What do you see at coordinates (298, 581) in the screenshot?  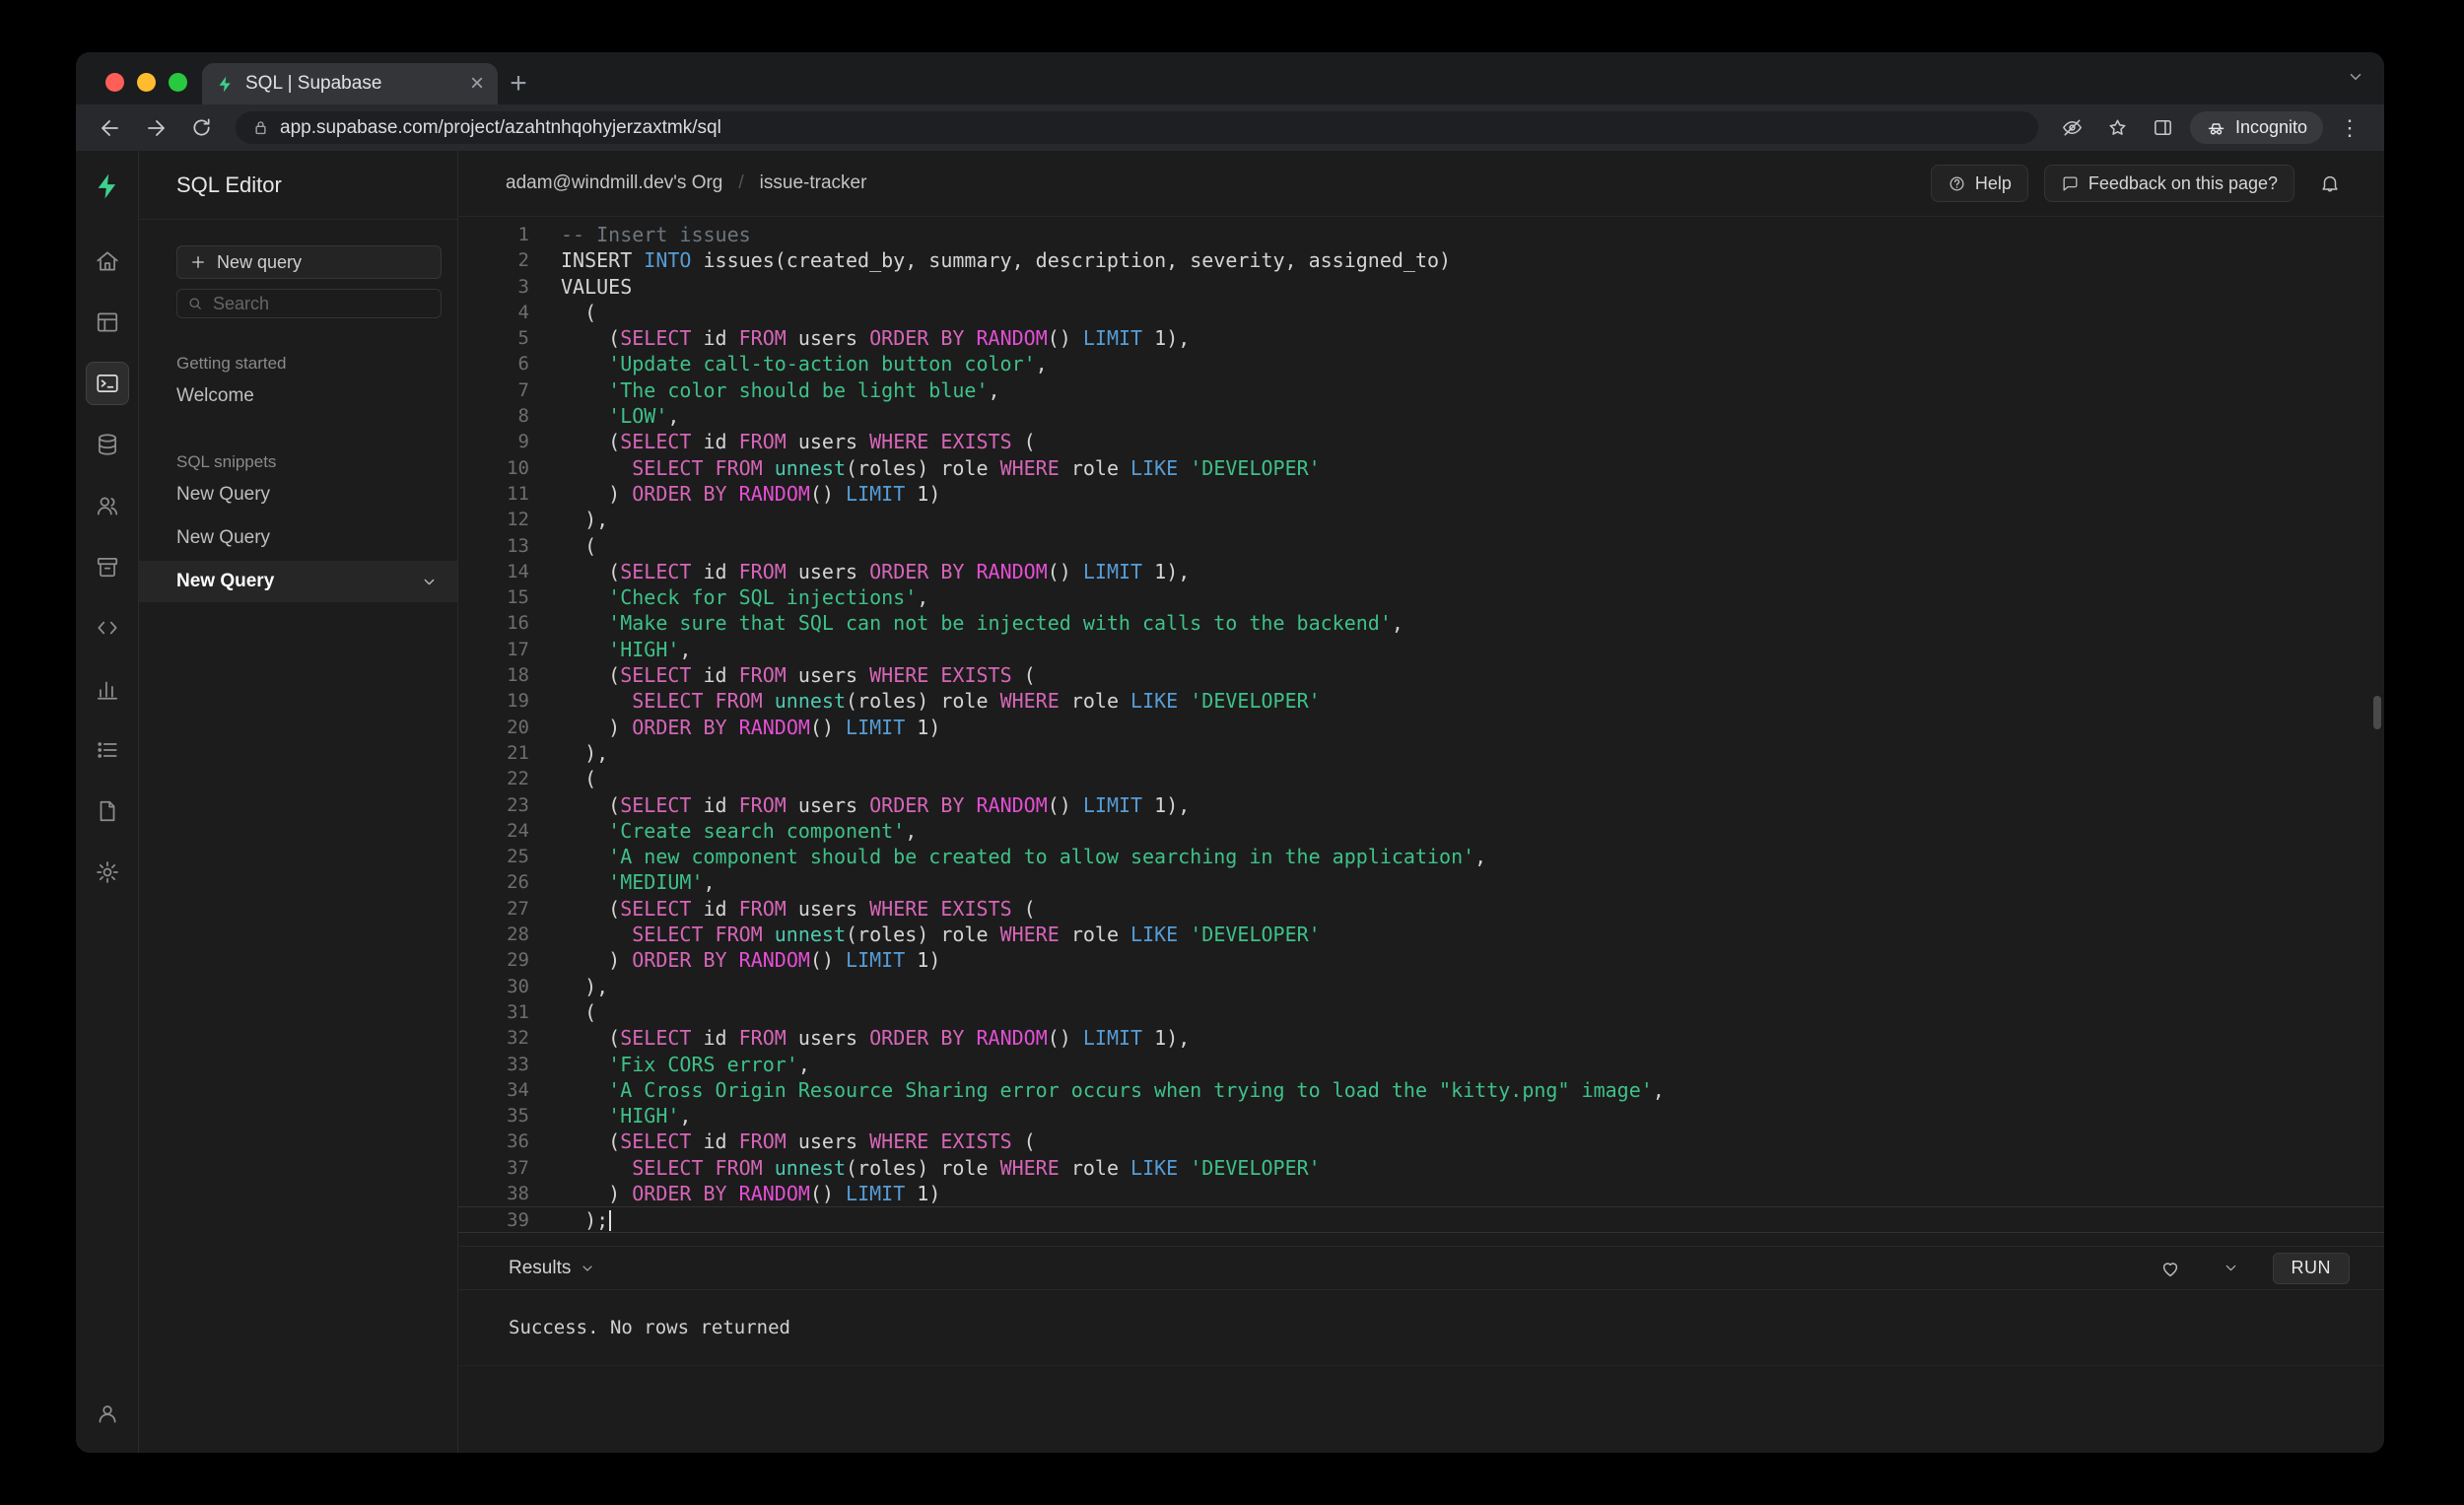 I see `sidebar-item-new-query-3: New Query` at bounding box center [298, 581].